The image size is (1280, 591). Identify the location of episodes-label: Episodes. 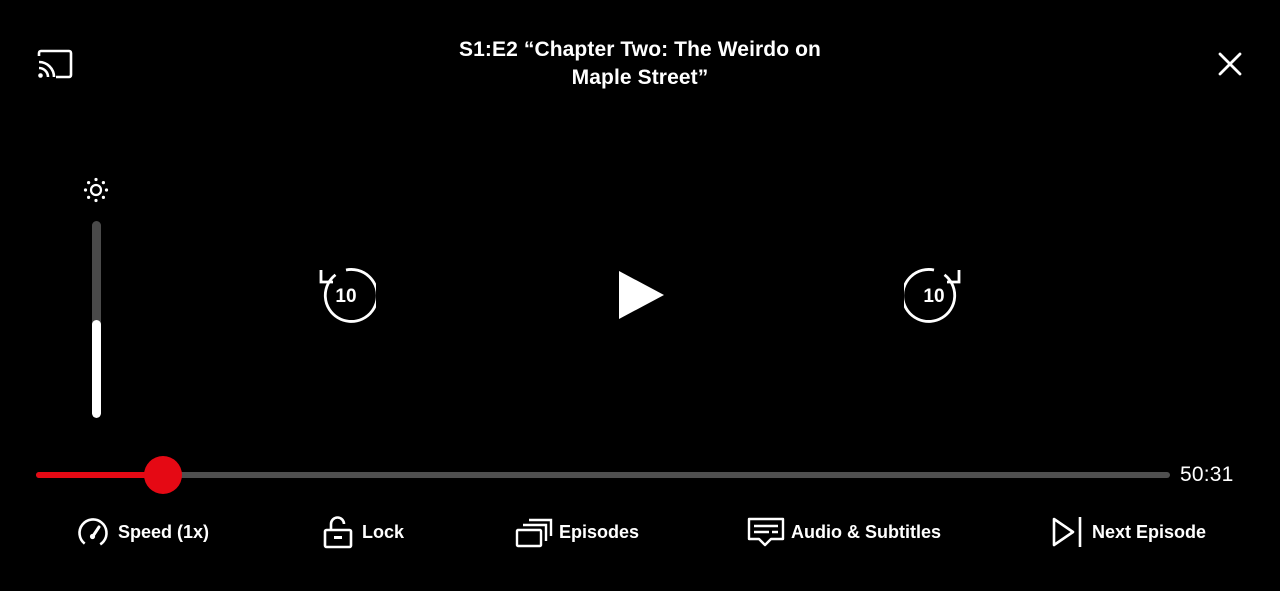
(599, 531).